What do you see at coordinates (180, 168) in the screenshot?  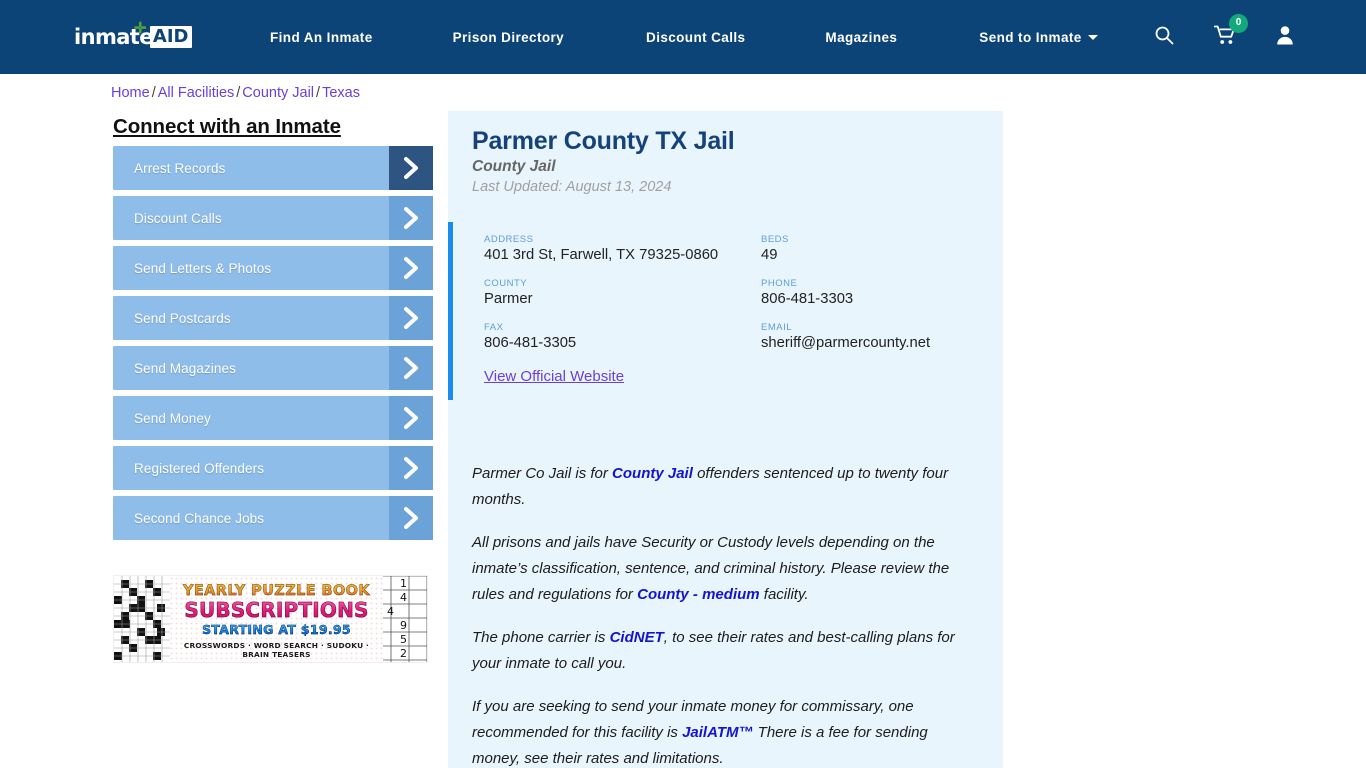 I see `sidebar-item-label: Arrest Records` at bounding box center [180, 168].